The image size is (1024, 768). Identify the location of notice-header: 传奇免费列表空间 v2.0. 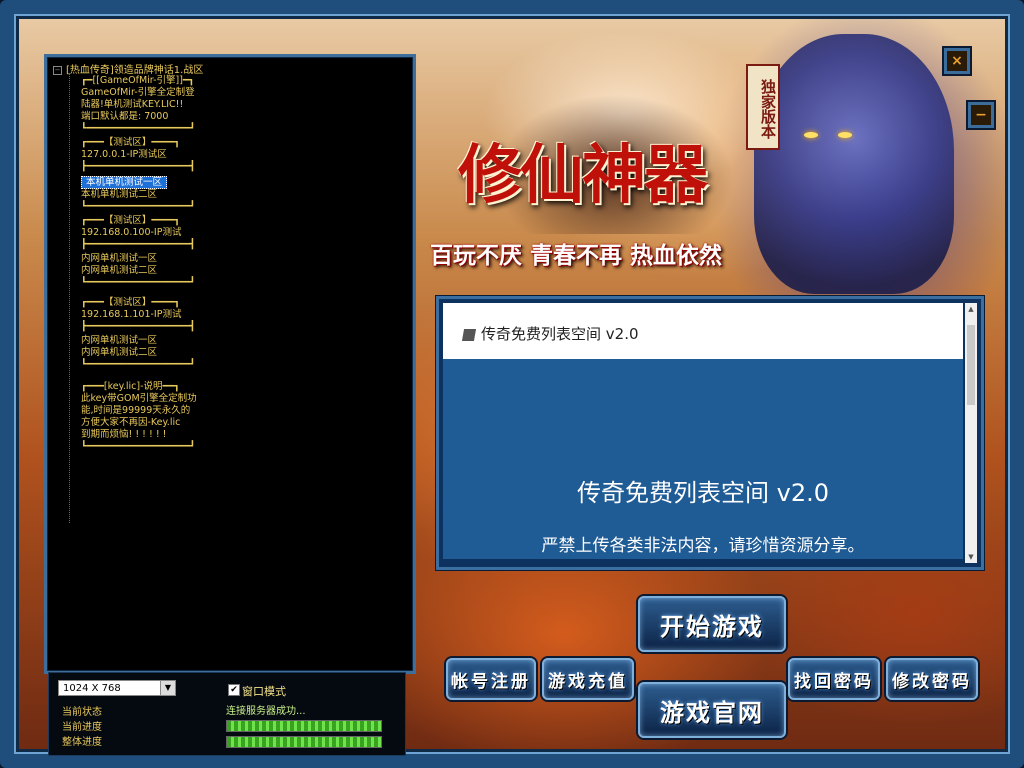
(703, 331).